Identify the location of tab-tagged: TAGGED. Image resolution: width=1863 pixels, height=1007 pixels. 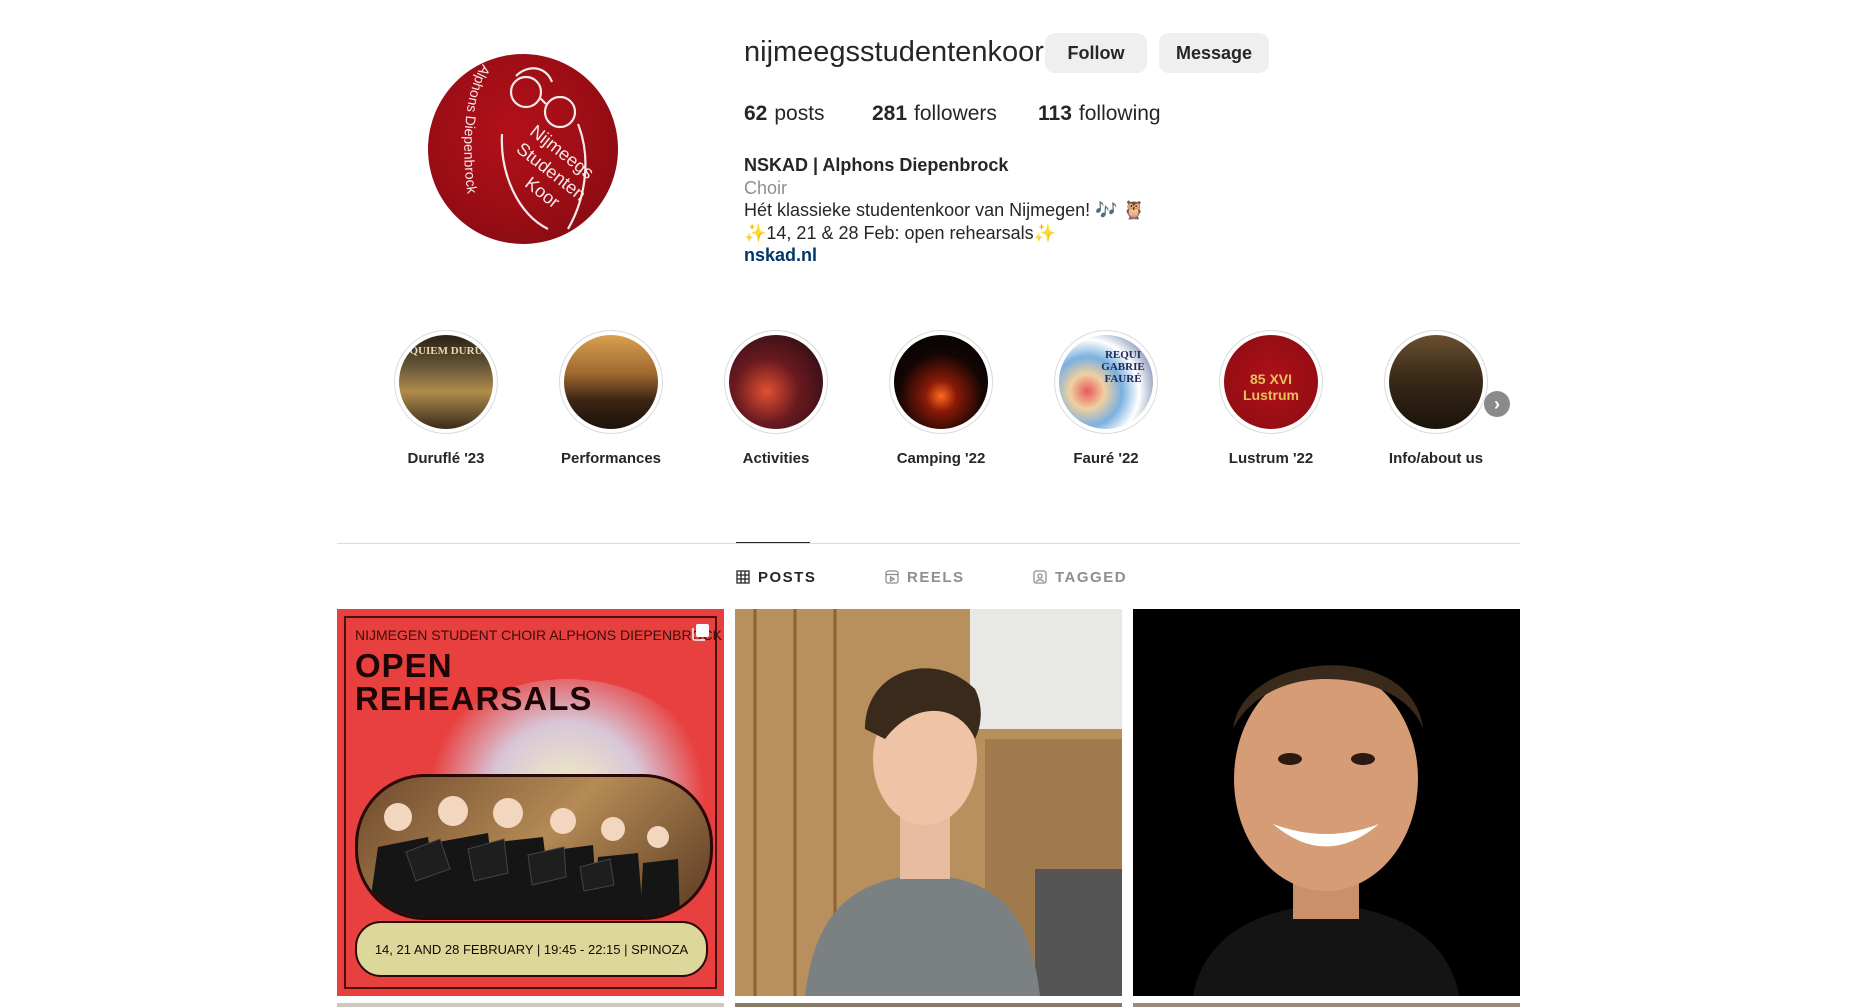
(1080, 577).